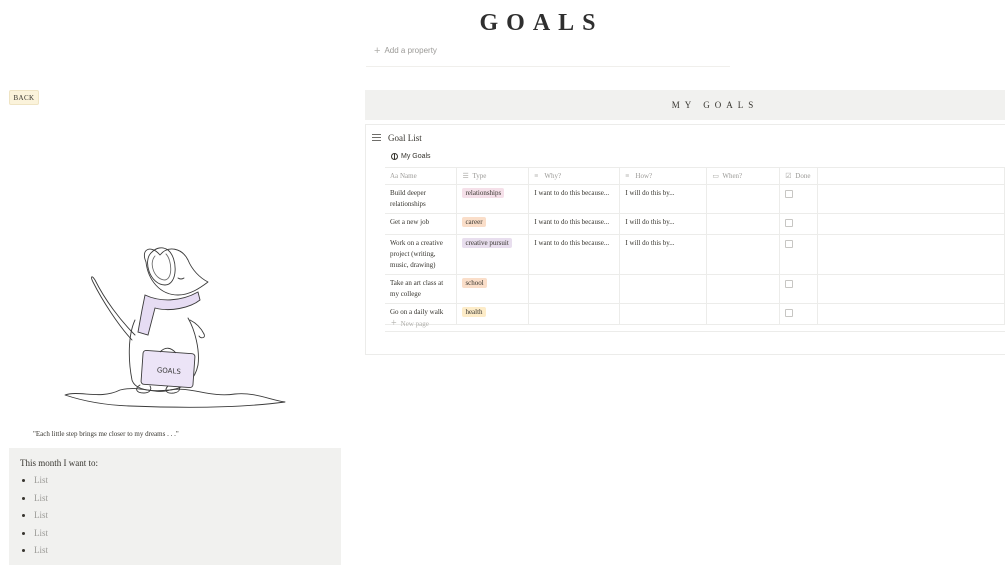 This screenshot has width=1005, height=565. I want to click on add-property-button: + Add a property, so click(405, 50).